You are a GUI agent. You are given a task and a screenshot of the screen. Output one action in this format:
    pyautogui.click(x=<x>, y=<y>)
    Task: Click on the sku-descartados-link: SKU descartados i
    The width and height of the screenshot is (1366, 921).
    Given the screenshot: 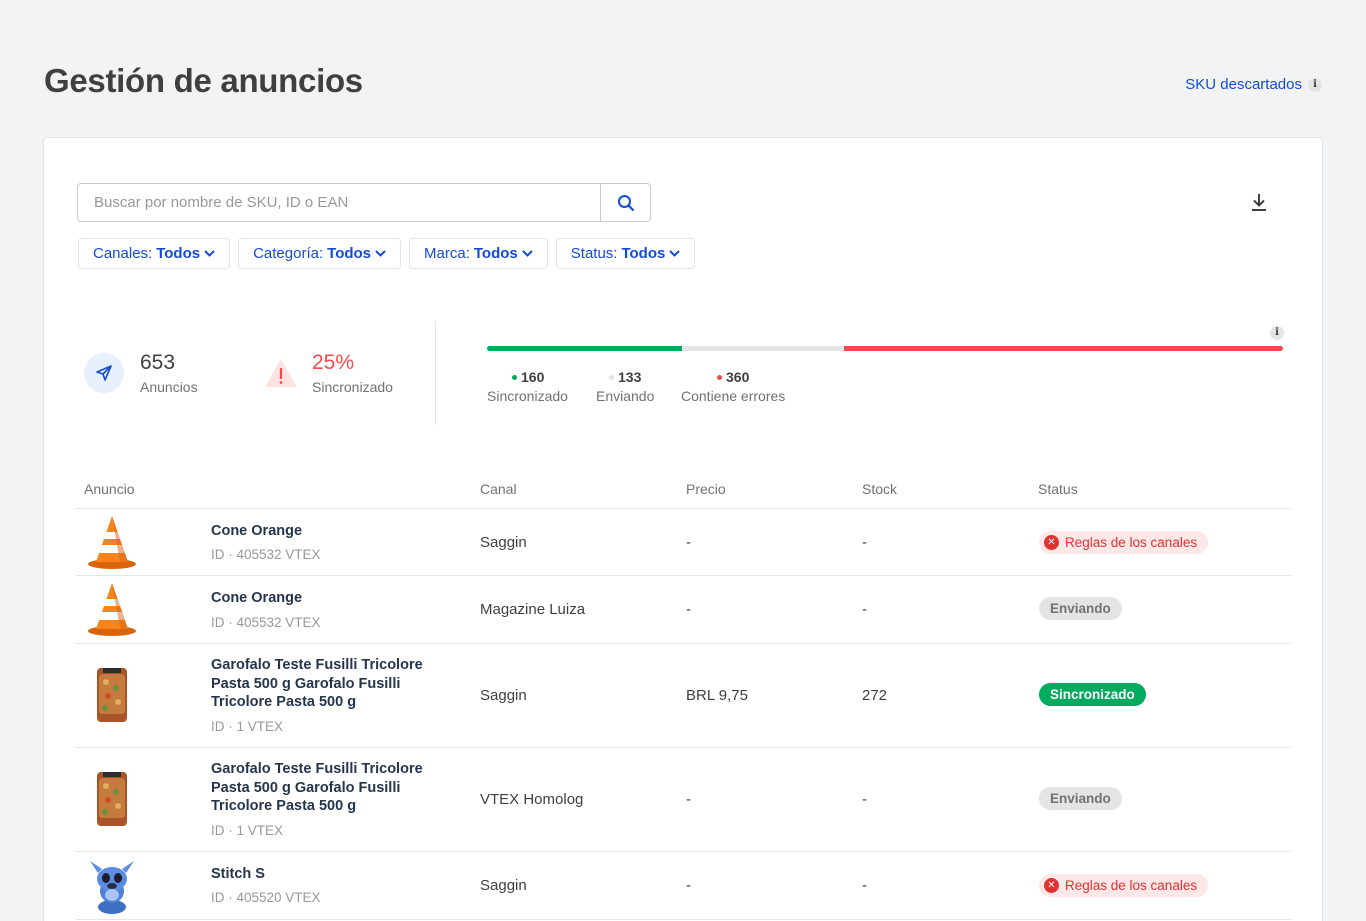 What is the action you would take?
    pyautogui.click(x=1253, y=84)
    